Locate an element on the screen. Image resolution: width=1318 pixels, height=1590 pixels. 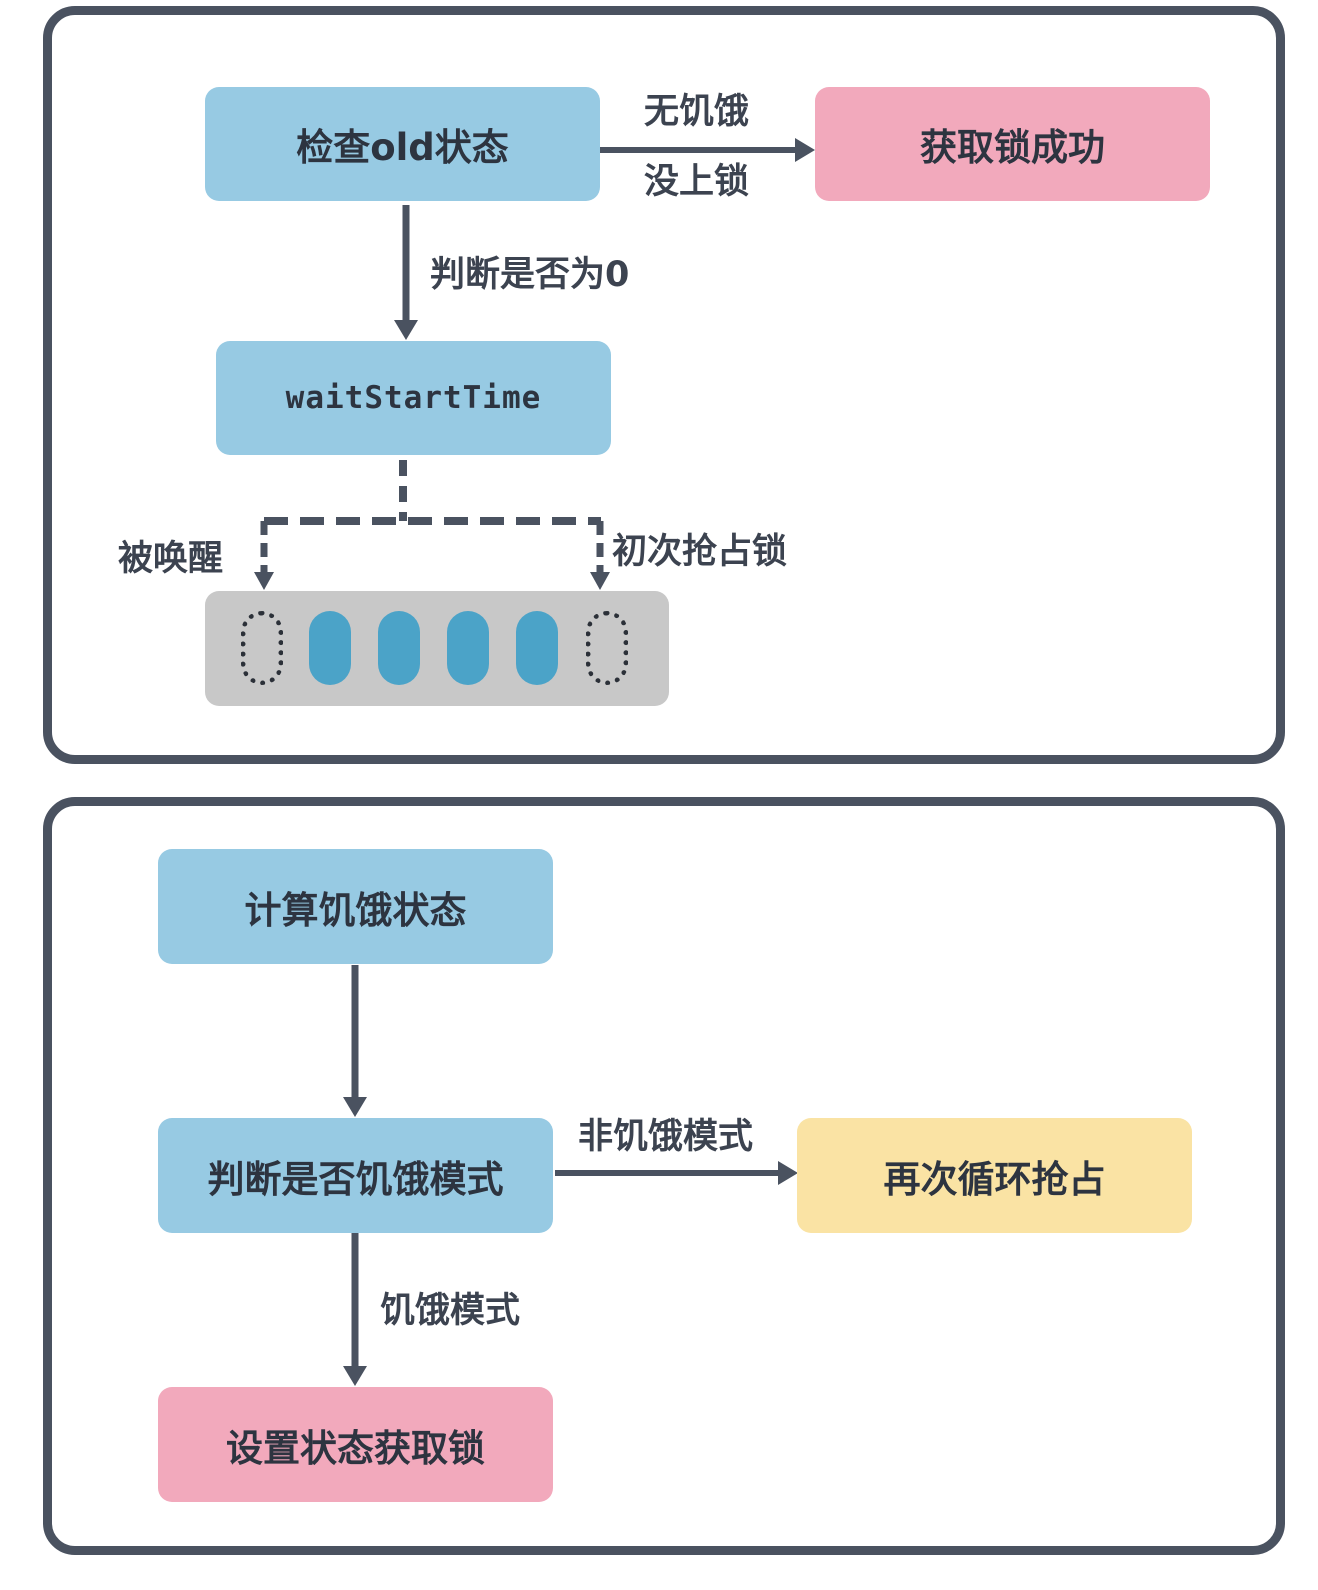
node-check-starving-mode: 判断是否饥饿模式 is located at coordinates (355, 1175).